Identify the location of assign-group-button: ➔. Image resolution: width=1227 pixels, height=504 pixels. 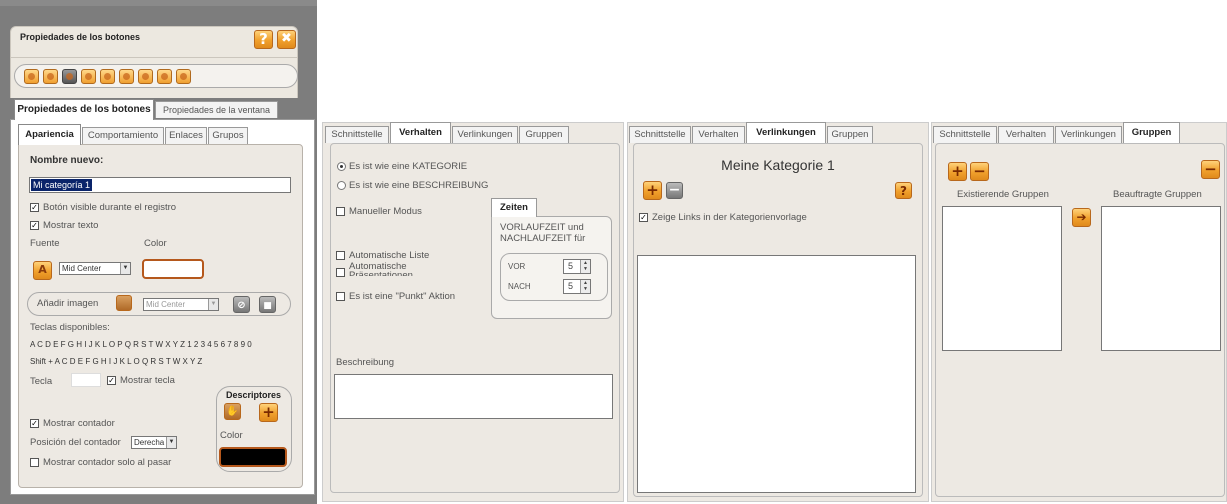
(1081, 217).